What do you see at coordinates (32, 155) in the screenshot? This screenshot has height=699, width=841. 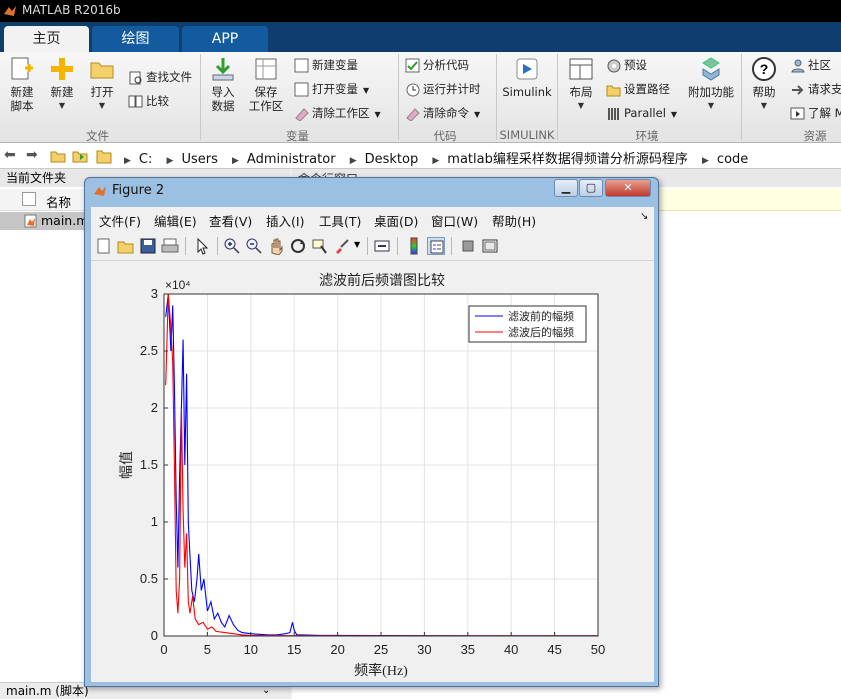 I see `forward-arrow-icon: ➡` at bounding box center [32, 155].